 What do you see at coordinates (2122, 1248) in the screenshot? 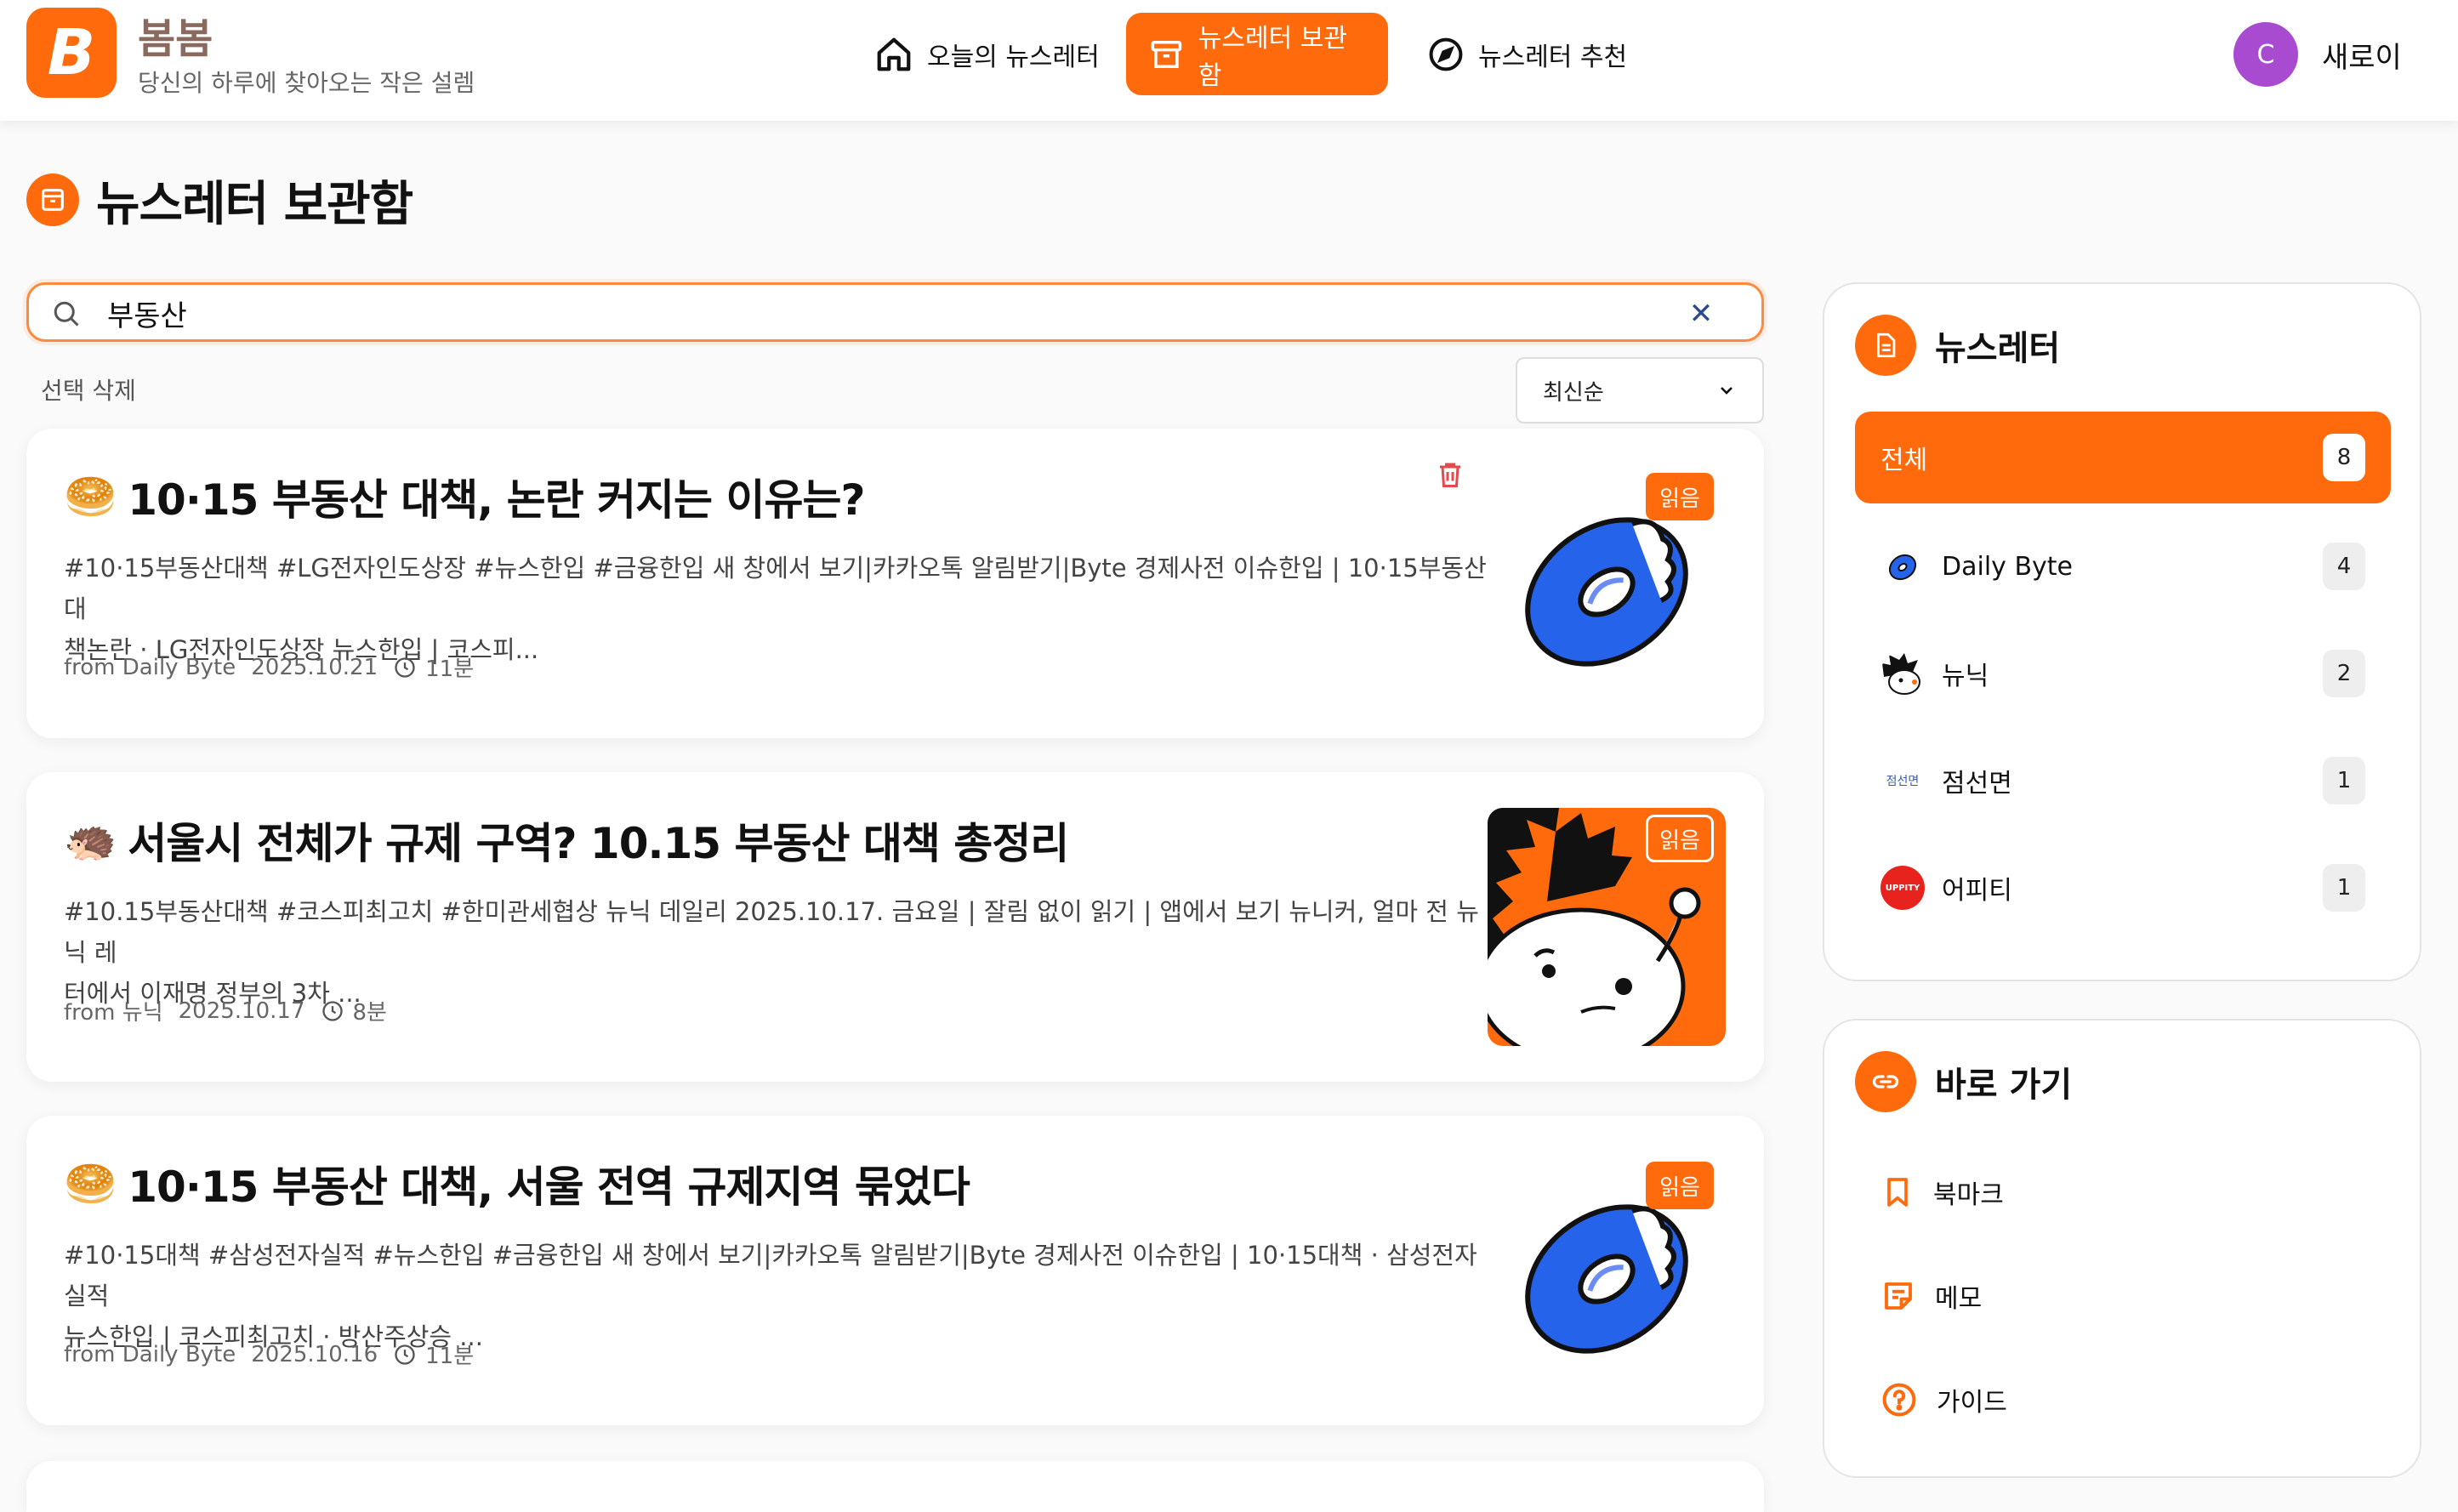
I see `shortcuts-panel: 바로 가기 북마크 메모 가이드` at bounding box center [2122, 1248].